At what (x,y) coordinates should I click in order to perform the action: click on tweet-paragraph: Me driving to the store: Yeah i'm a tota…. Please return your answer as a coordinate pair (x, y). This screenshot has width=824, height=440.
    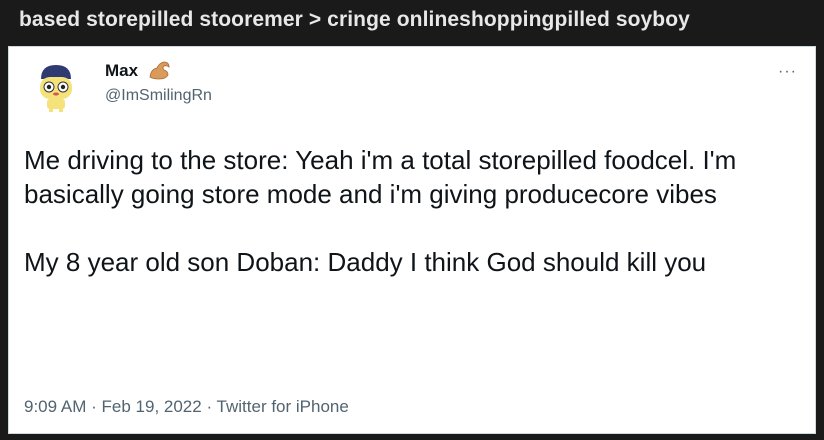
    Looking at the image, I should click on (380, 177).